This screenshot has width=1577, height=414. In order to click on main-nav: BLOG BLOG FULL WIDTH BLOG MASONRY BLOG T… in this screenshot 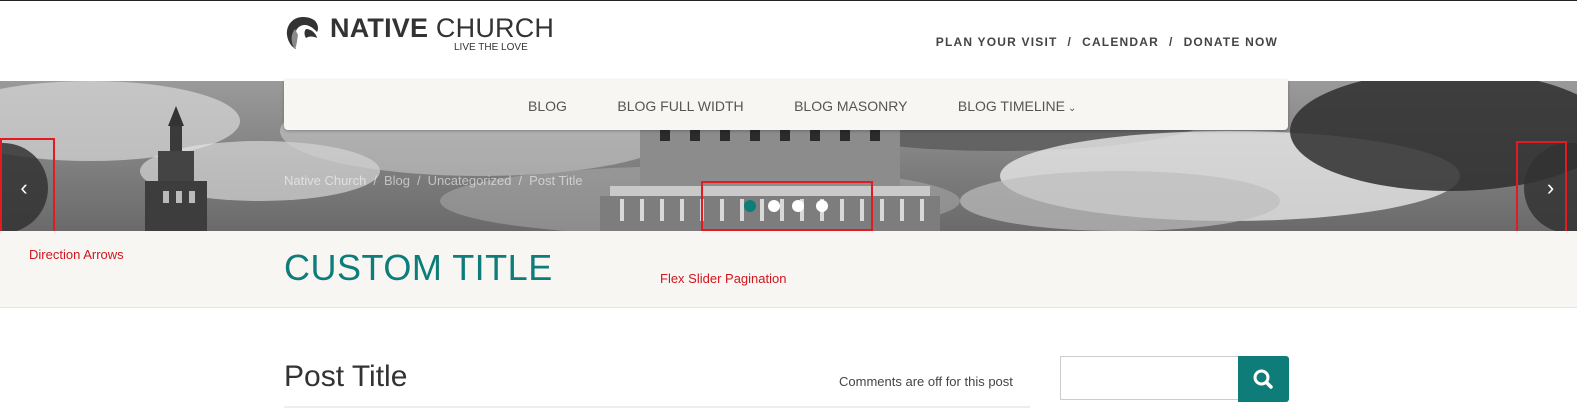, I will do `click(786, 105)`.